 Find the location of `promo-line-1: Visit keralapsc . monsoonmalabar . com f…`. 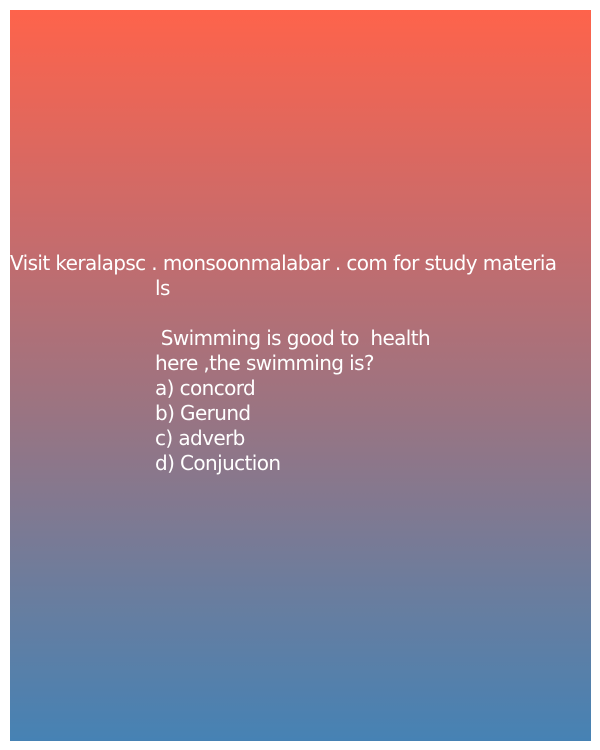

promo-line-1: Visit keralapsc . monsoonmalabar . com f… is located at coordinates (283, 263).